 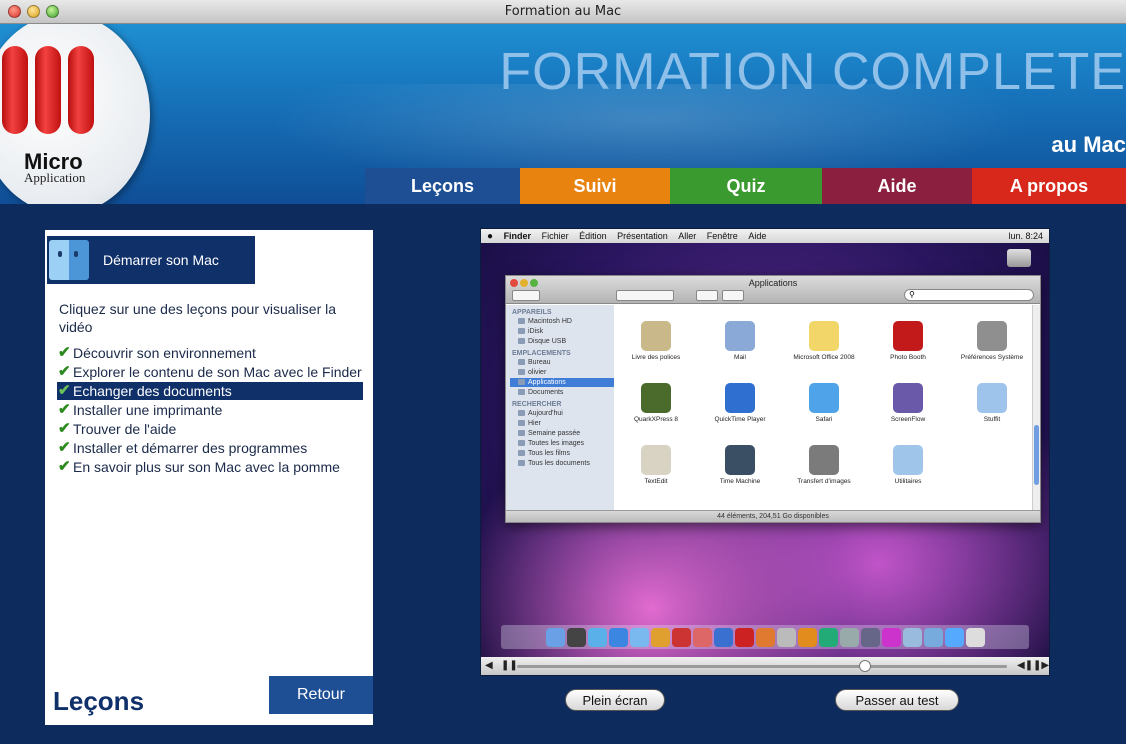 What do you see at coordinates (824, 357) in the screenshot?
I see `app-label: Microsoft Office 2008` at bounding box center [824, 357].